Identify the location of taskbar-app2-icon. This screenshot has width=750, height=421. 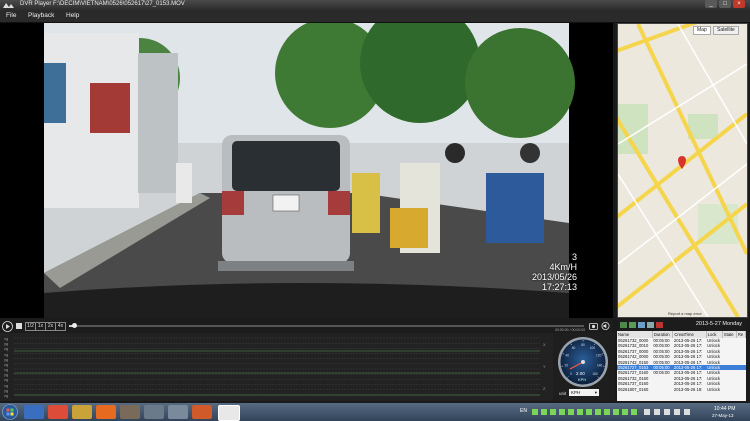
(178, 412).